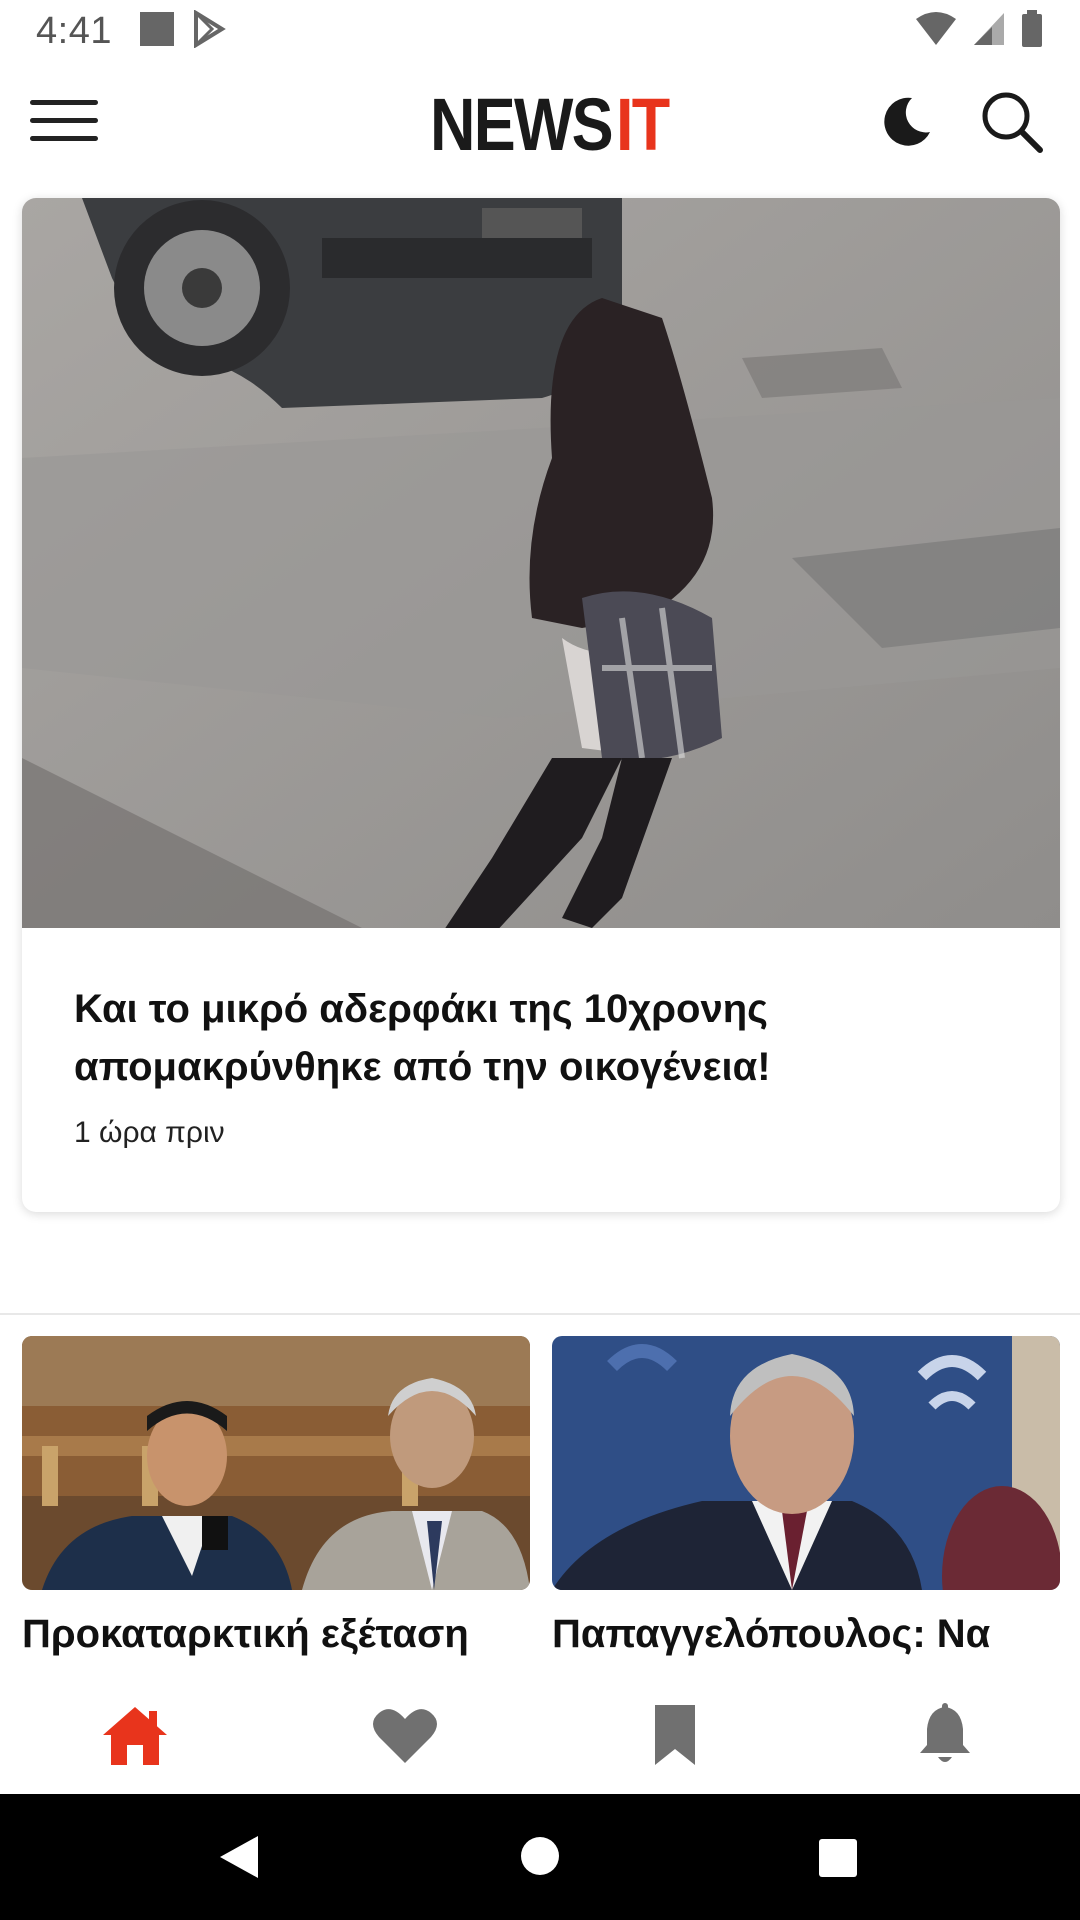 Image resolution: width=1080 pixels, height=1920 pixels. I want to click on nav-favorites, so click(405, 1737).